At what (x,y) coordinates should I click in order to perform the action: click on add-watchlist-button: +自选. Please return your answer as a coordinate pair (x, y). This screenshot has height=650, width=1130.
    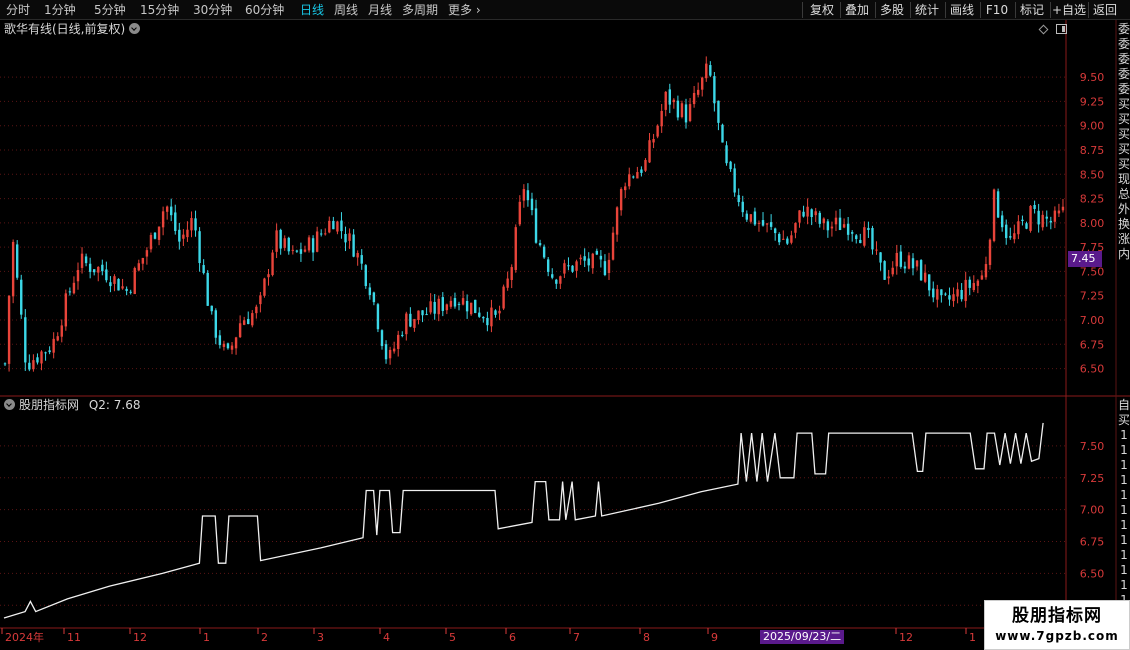
    Looking at the image, I should click on (1069, 10).